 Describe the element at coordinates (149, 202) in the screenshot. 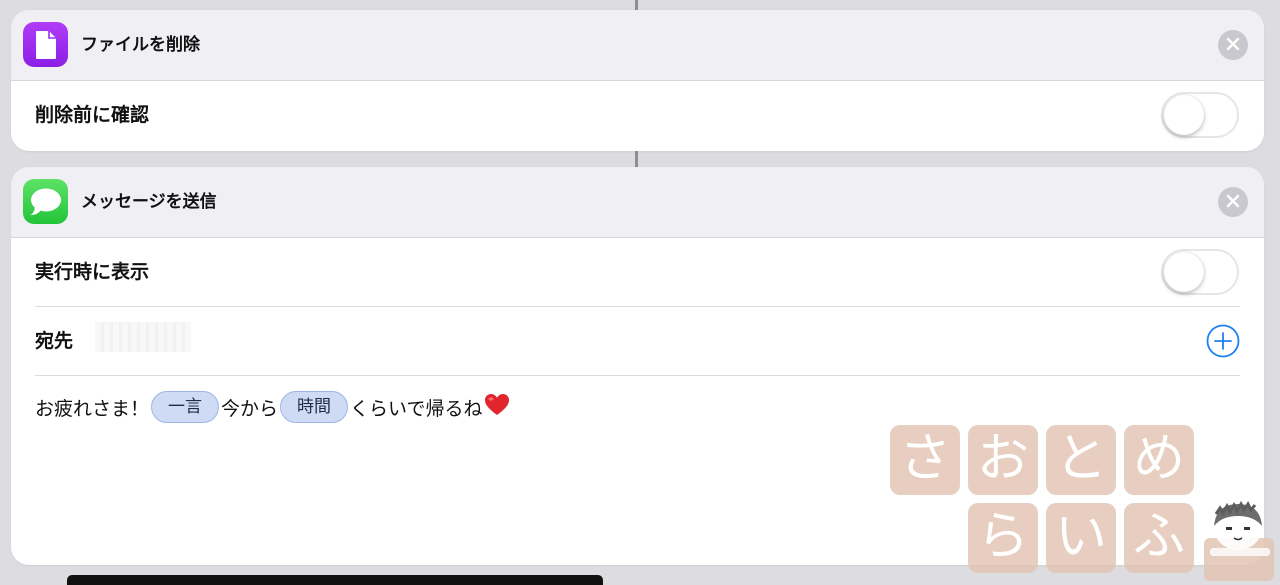

I see `action-title: メッセージを送信` at that location.